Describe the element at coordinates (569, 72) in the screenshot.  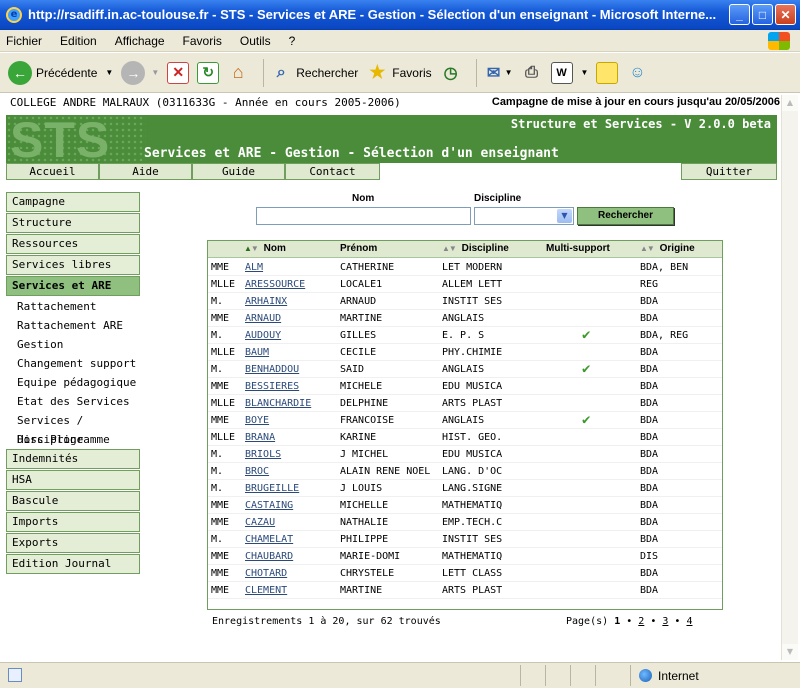
I see `edit-button: W ▼` at that location.